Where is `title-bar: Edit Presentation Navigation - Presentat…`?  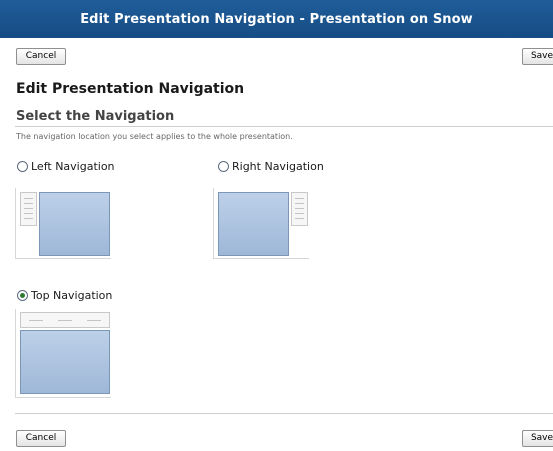
title-bar: Edit Presentation Navigation - Presentat… is located at coordinates (276, 19).